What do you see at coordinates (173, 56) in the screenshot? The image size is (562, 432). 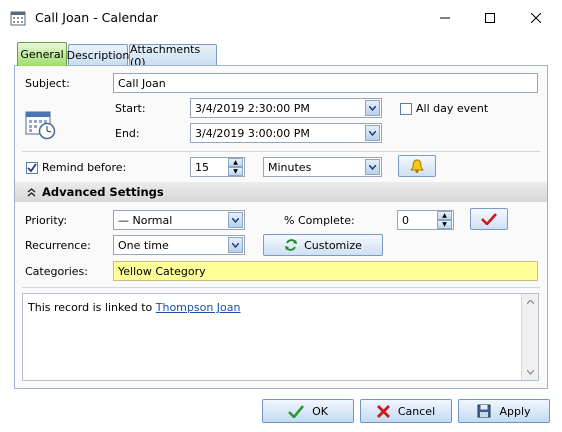 I see `tab-attachments: Attachments (0)` at bounding box center [173, 56].